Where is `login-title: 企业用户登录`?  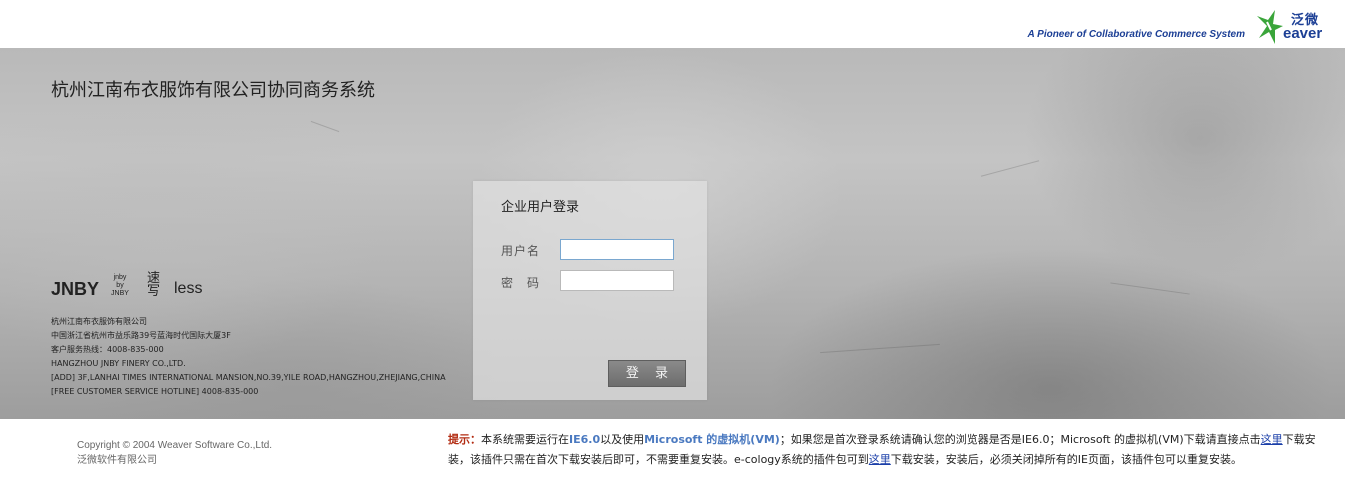
login-title: 企业用户登录 is located at coordinates (540, 207).